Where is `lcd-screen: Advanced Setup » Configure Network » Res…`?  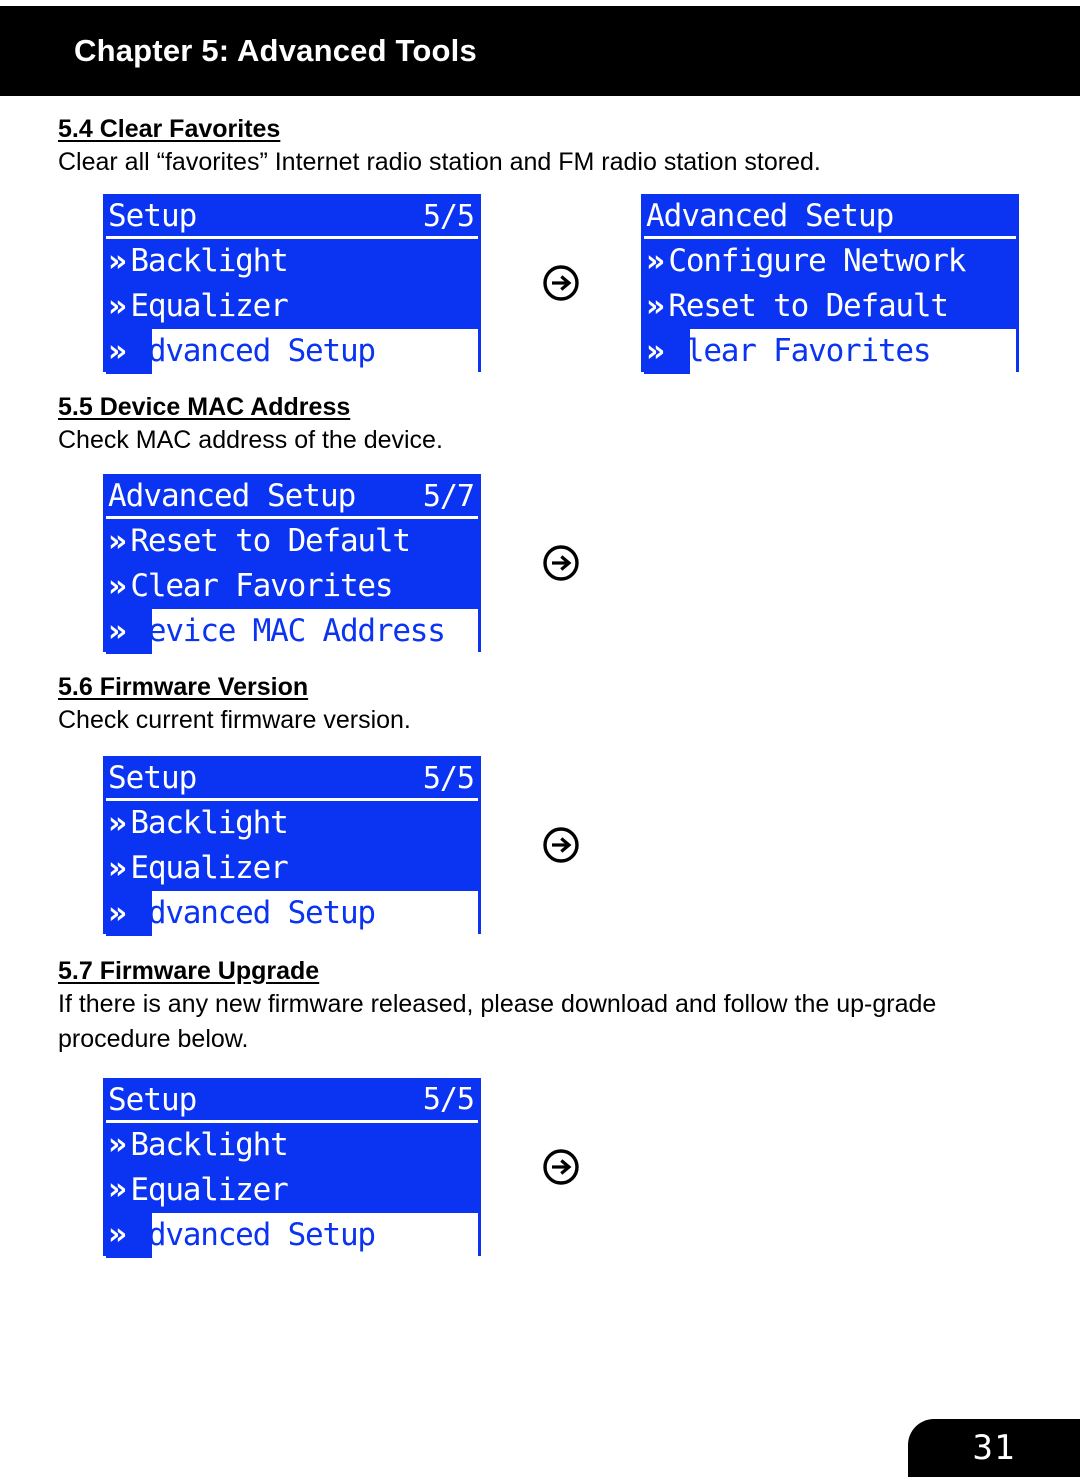 lcd-screen: Advanced Setup » Configure Network » Res… is located at coordinates (830, 285).